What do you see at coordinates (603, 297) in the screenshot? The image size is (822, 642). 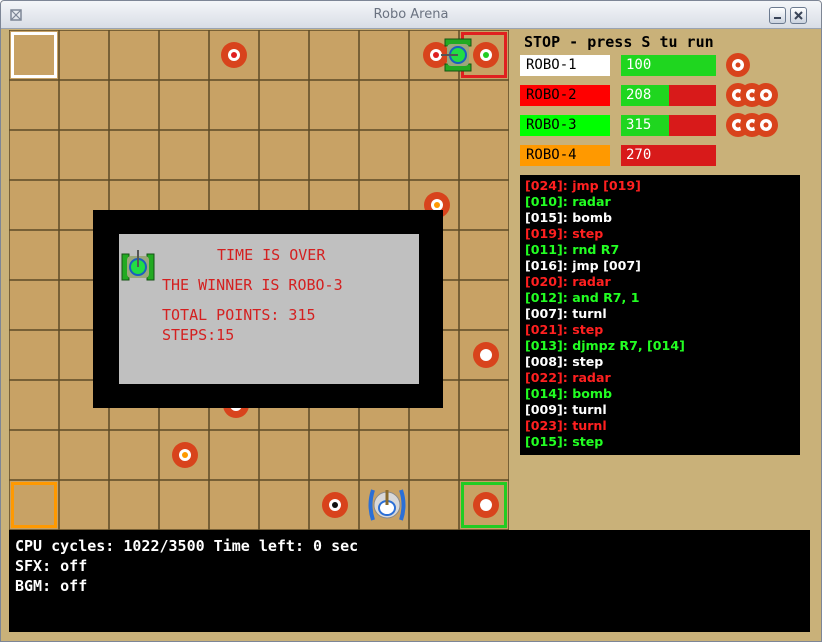 I see `log-instruction: and R7, 1` at bounding box center [603, 297].